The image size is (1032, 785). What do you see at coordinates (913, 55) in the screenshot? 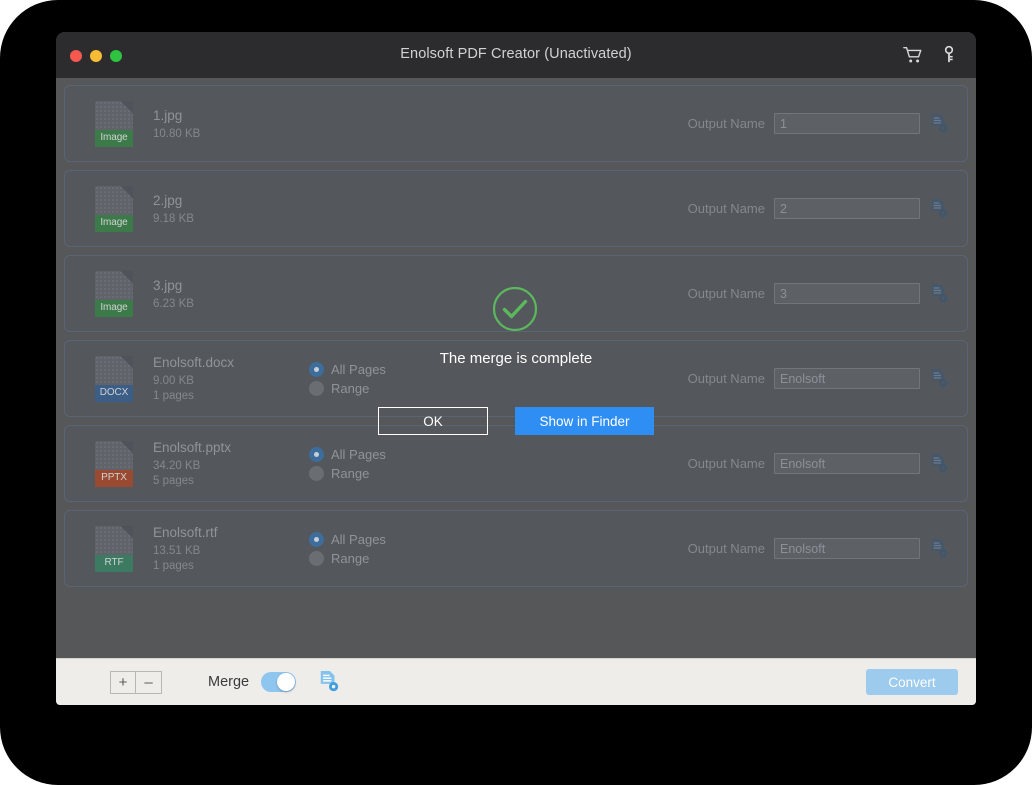
I see `cart-icon` at bounding box center [913, 55].